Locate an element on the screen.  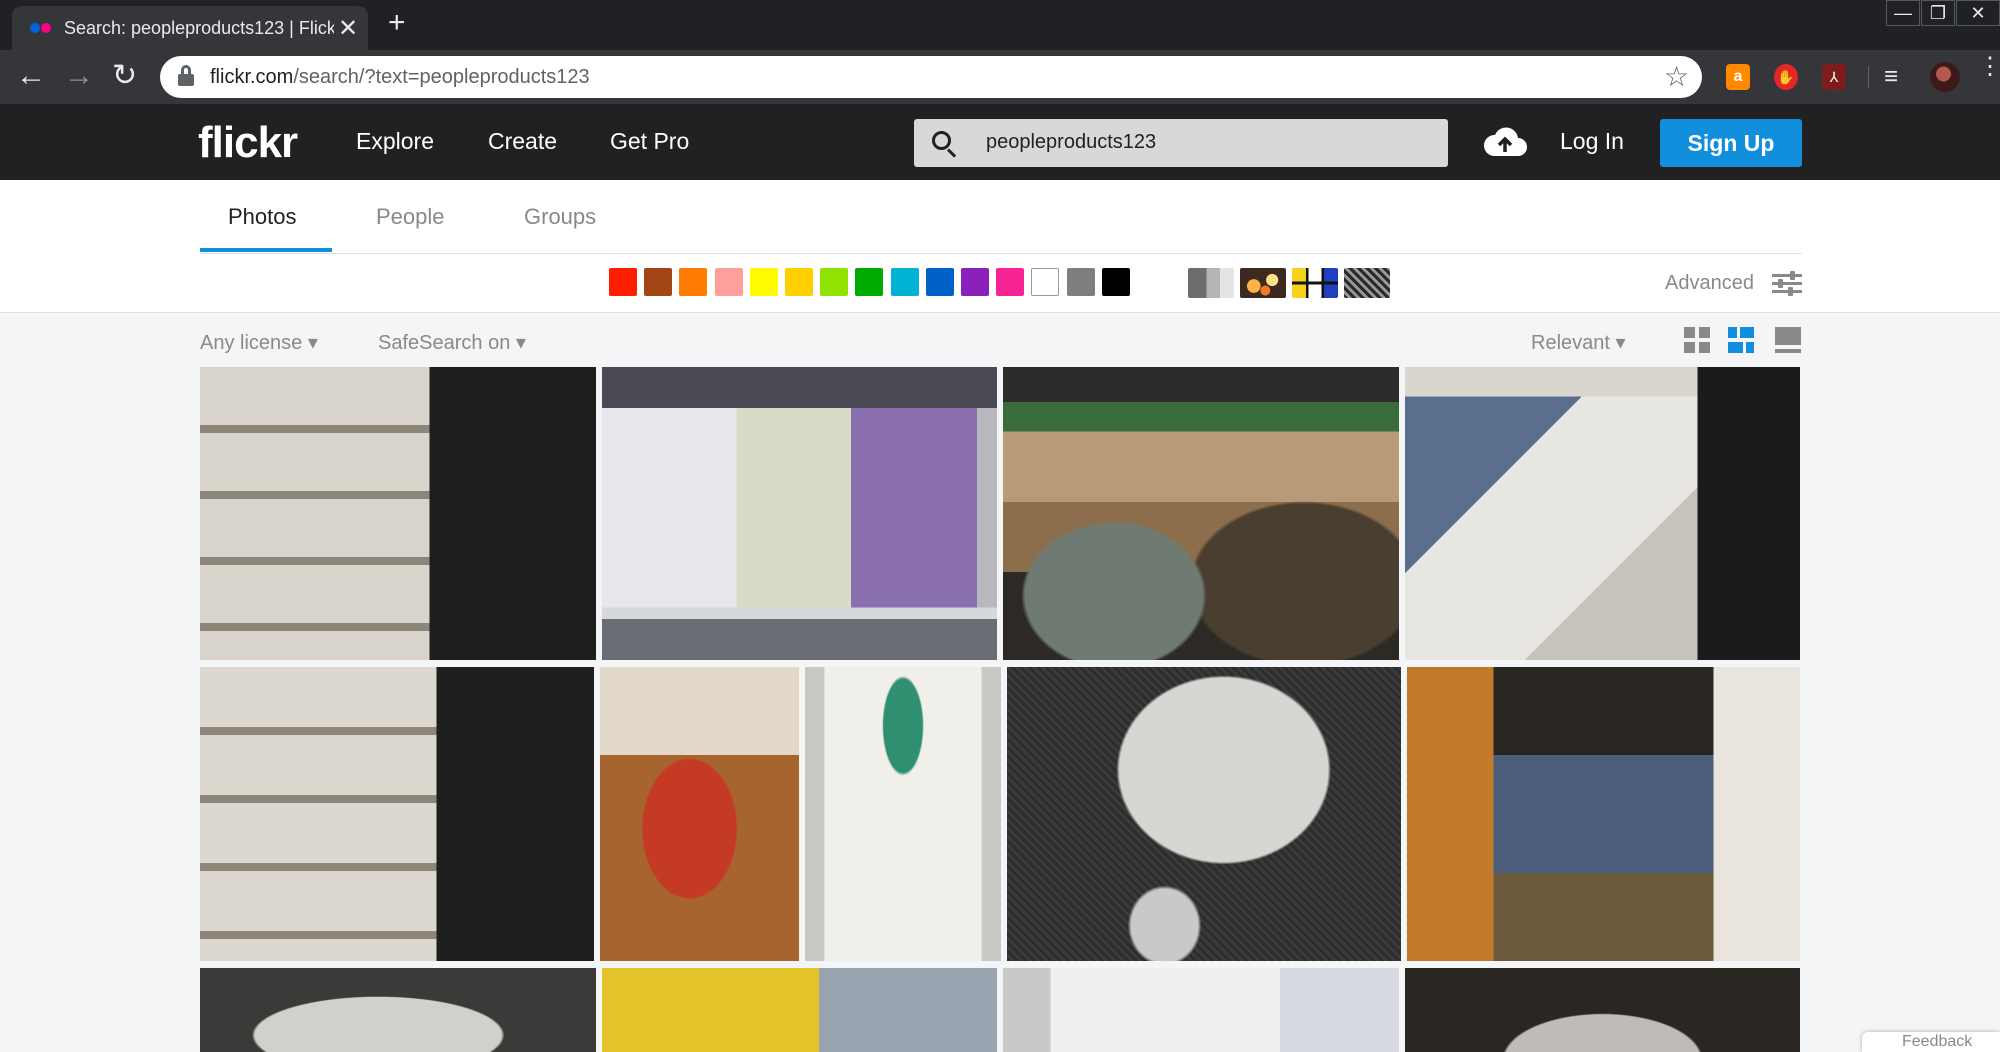
style-black-and-white-swatch is located at coordinates (1211, 283).